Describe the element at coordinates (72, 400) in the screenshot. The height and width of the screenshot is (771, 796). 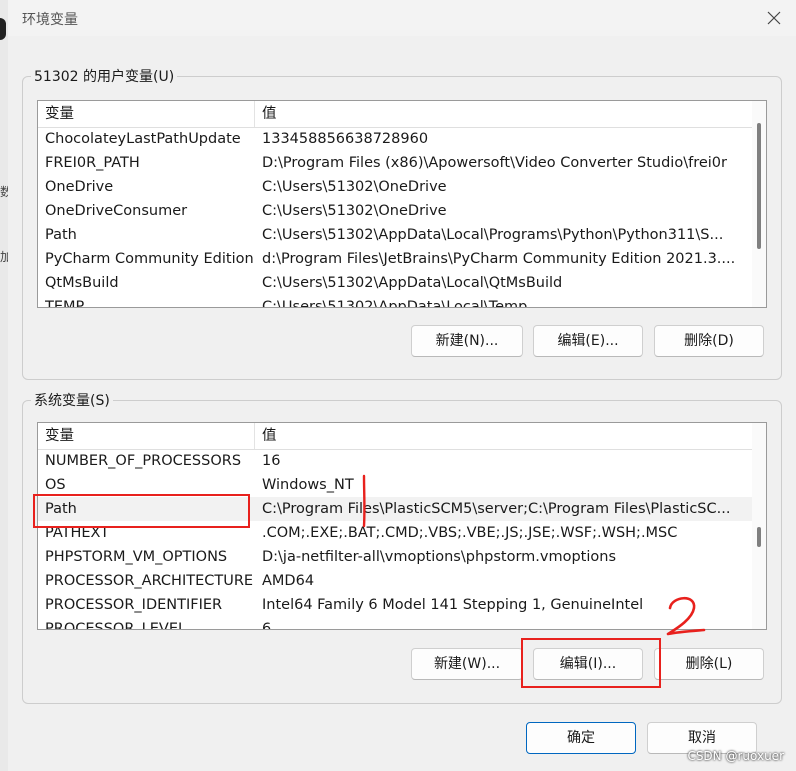
I see `system-variables-label: 系统变量(S)` at that location.